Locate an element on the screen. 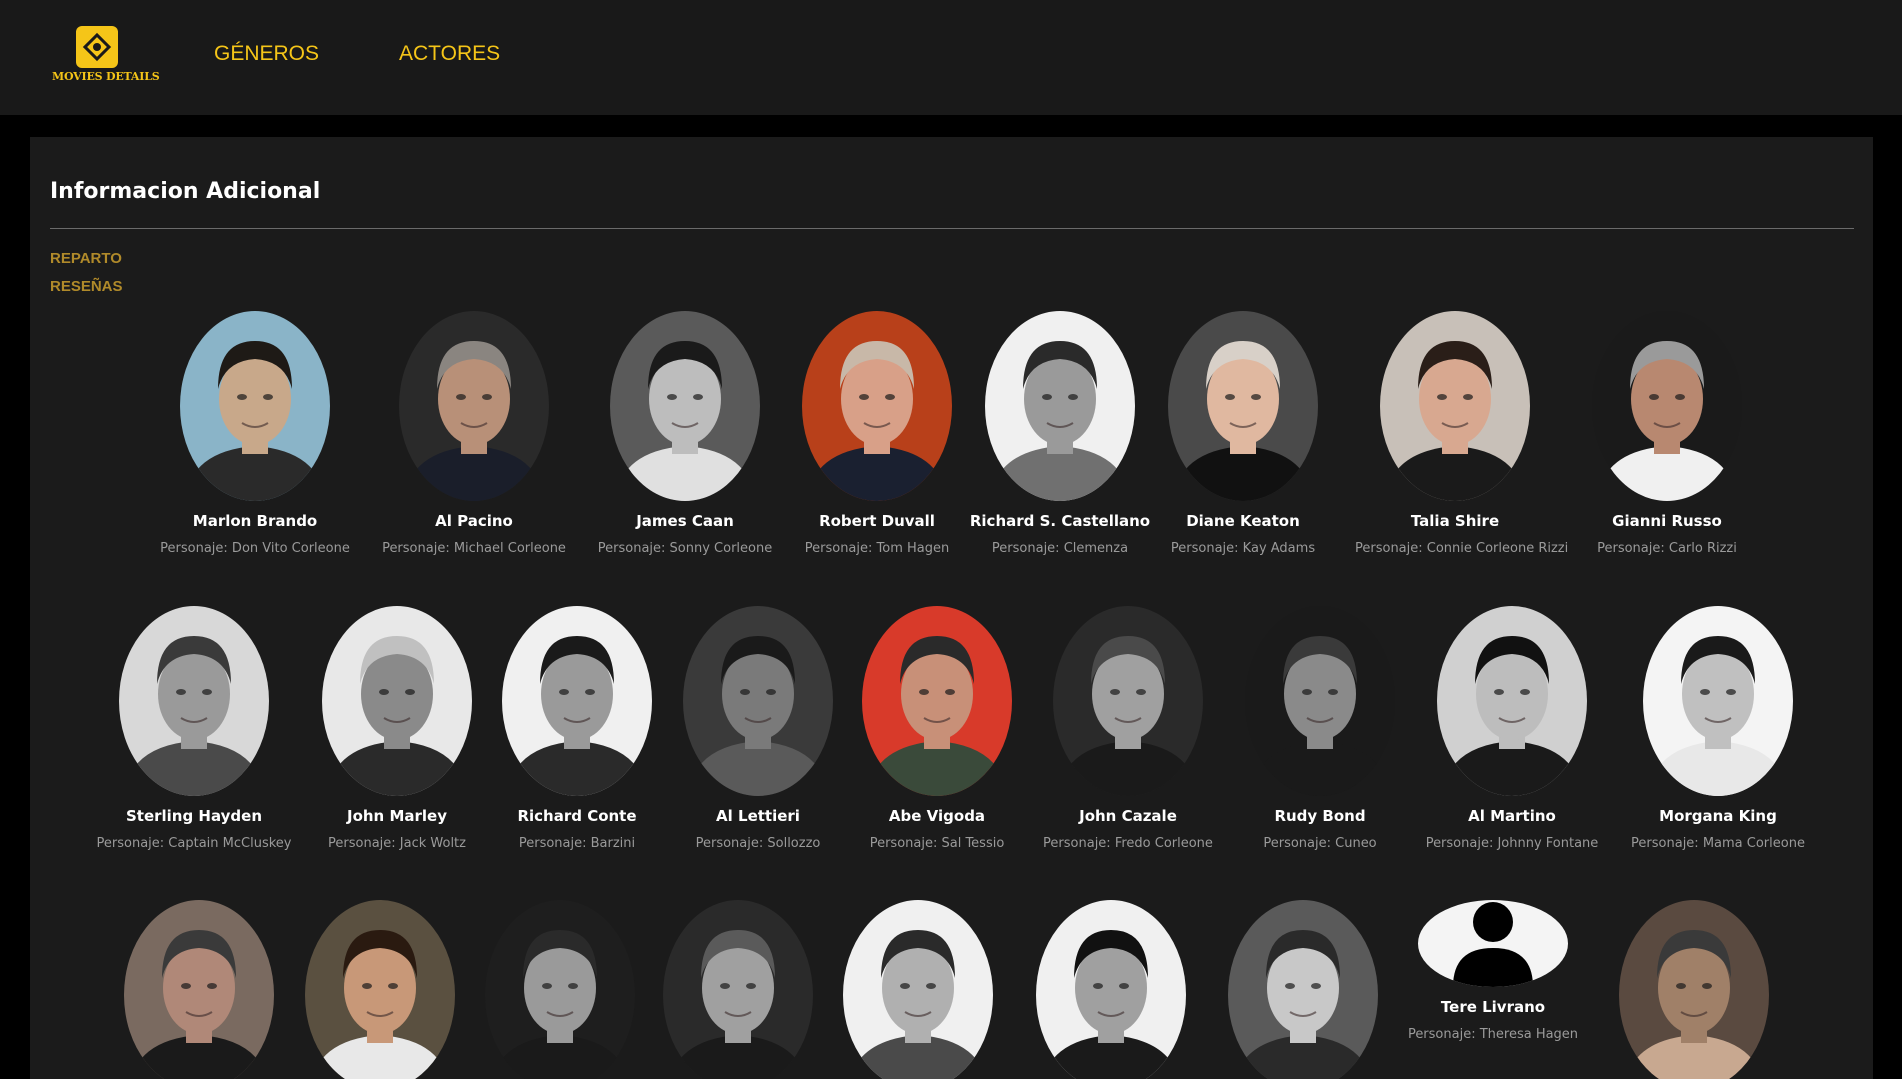  character-name: Personaje: Michael Corleone is located at coordinates (474, 548).